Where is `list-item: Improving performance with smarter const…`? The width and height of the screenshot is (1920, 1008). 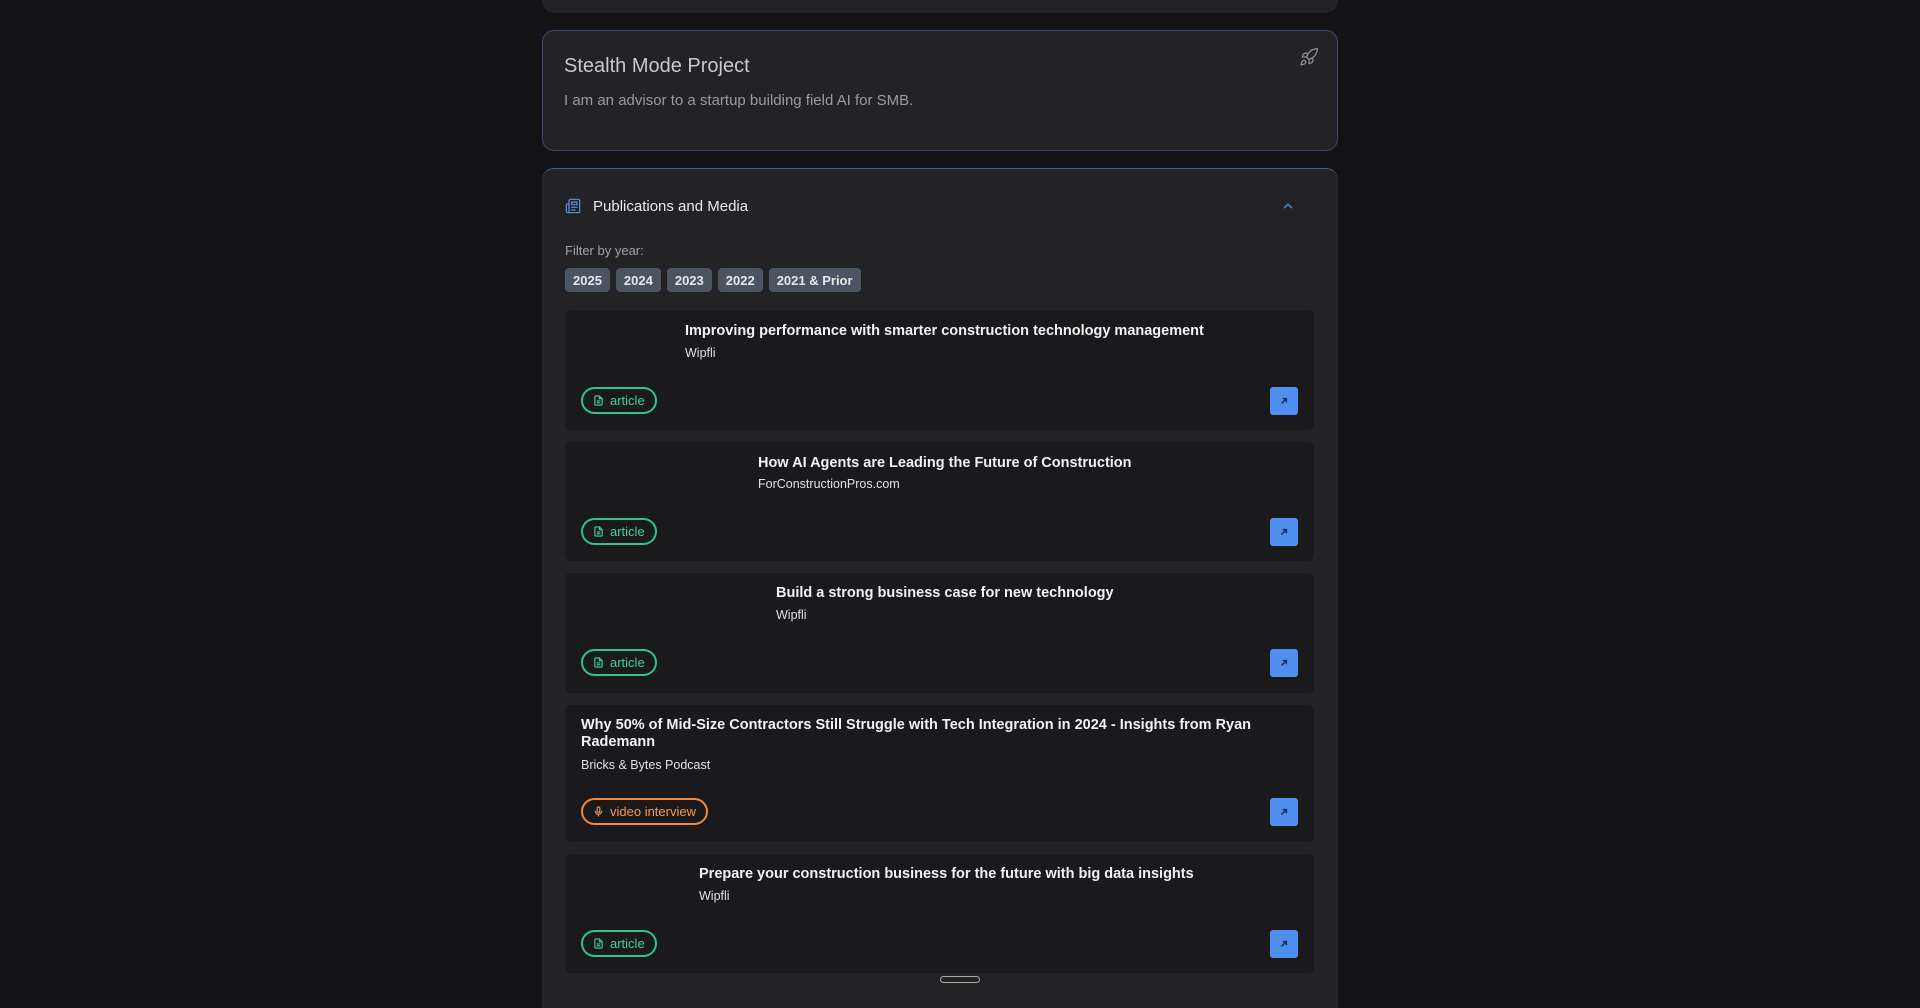 list-item: Improving performance with smarter const… is located at coordinates (939, 370).